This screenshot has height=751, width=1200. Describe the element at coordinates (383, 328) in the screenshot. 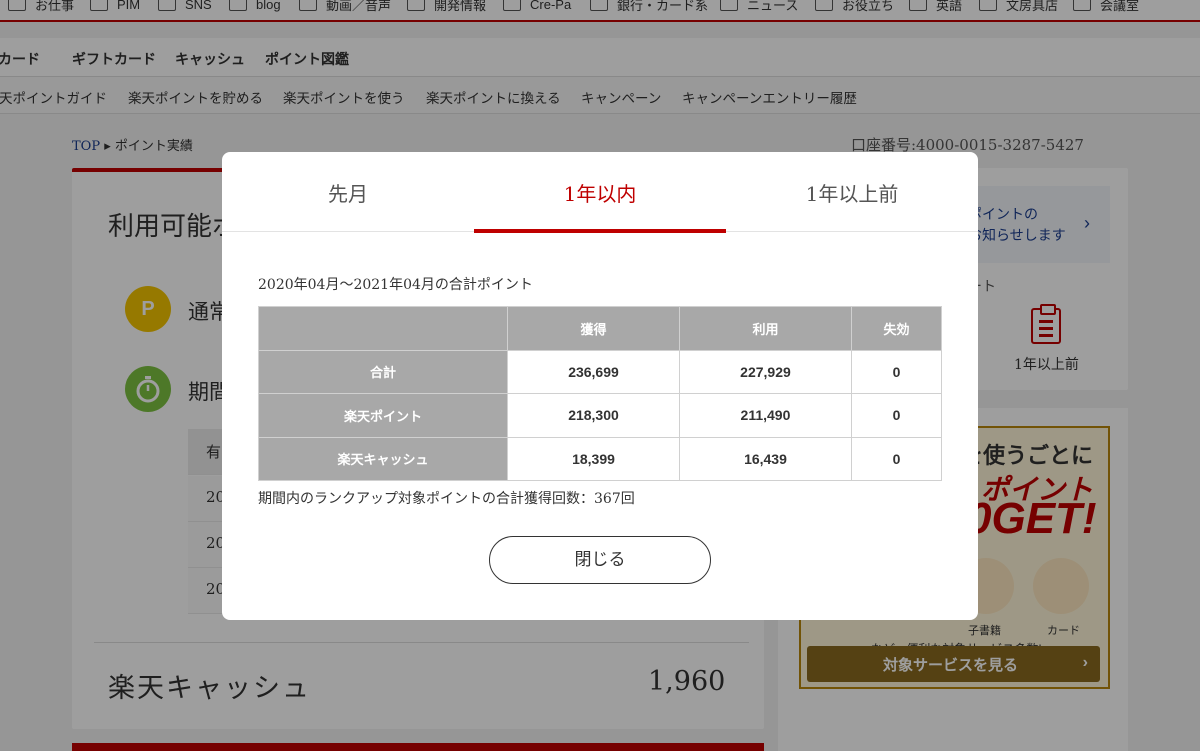

I see `table-header-blank` at that location.